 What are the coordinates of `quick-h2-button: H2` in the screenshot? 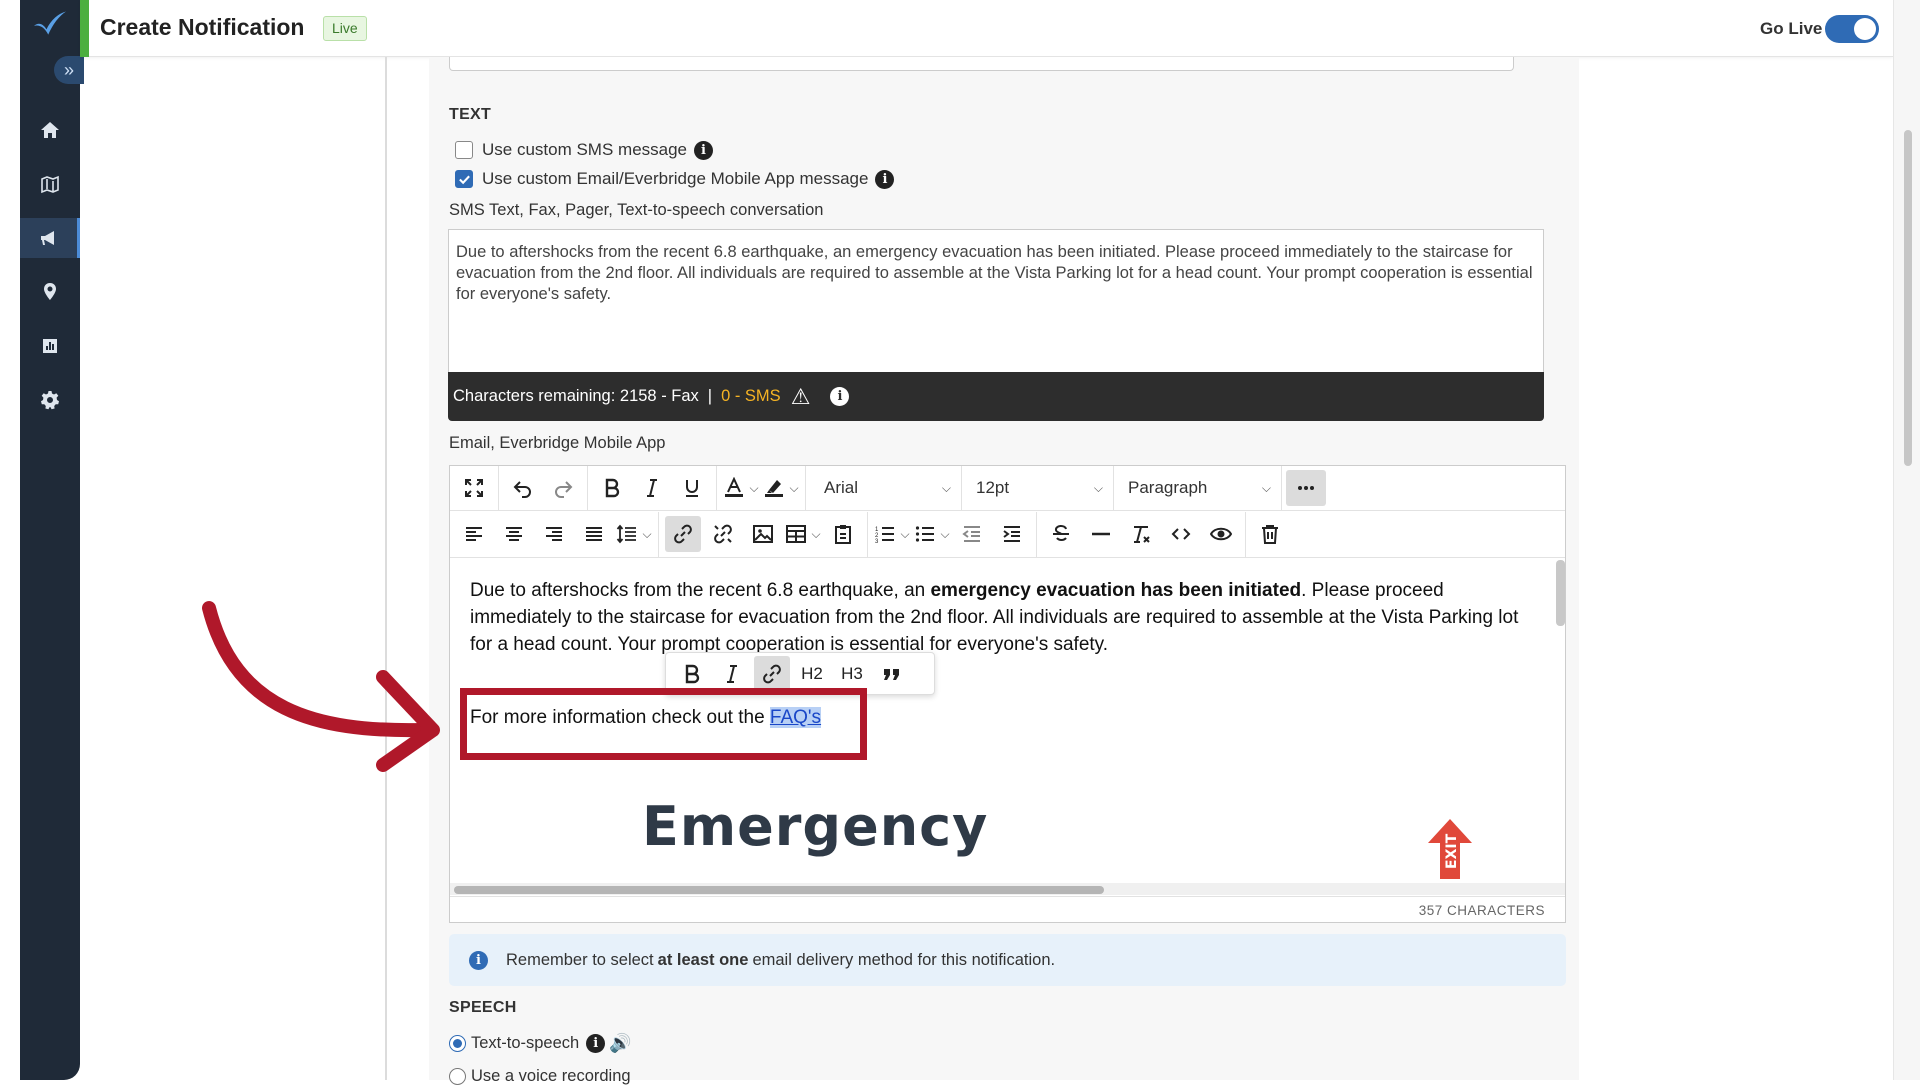 It's located at (812, 674).